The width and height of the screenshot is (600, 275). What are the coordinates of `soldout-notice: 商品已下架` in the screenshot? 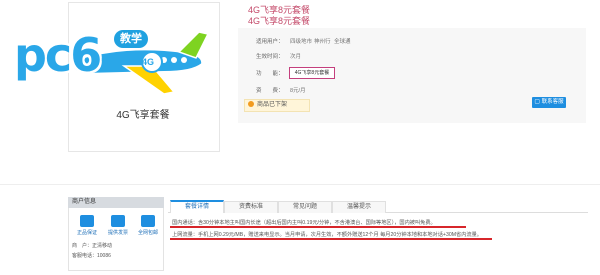 It's located at (277, 105).